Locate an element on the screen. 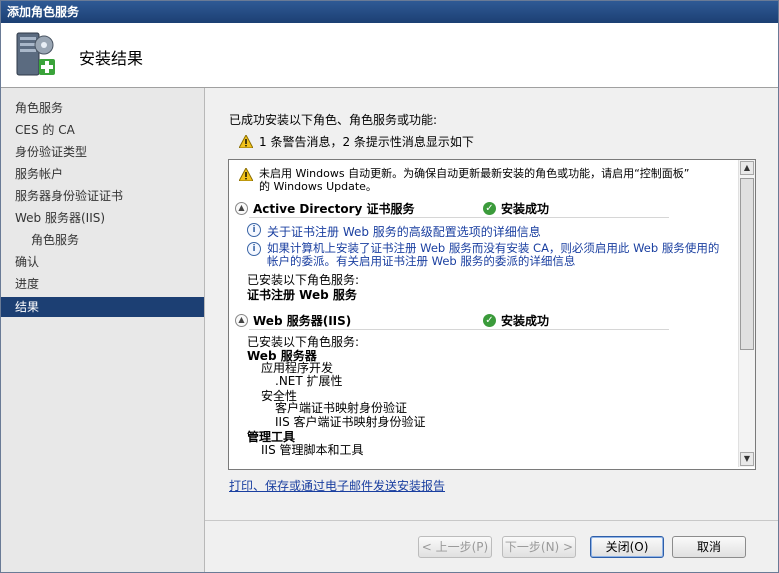  next-button: 下一步(N) > is located at coordinates (539, 547).